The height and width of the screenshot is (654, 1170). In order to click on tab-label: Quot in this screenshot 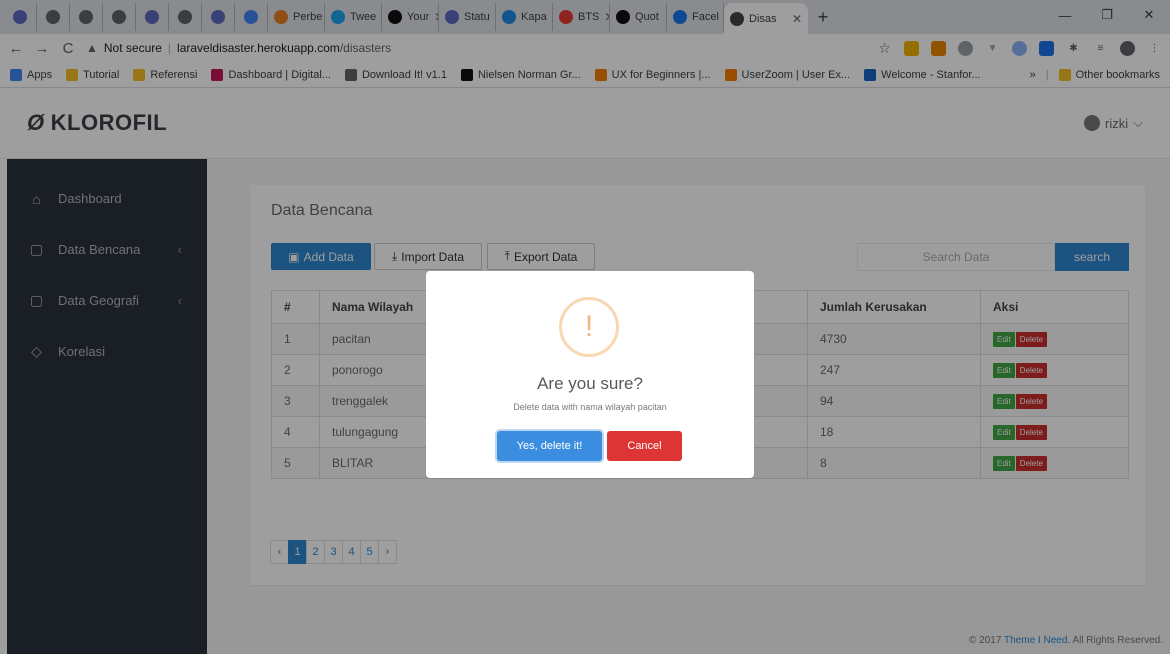, I will do `click(647, 17)`.